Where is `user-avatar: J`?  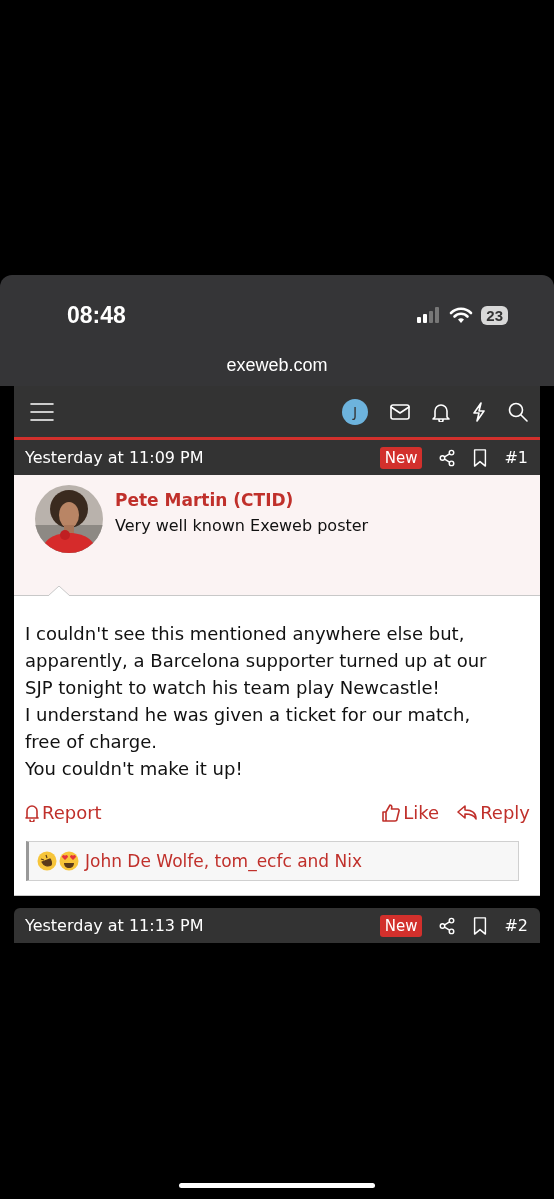 user-avatar: J is located at coordinates (355, 411).